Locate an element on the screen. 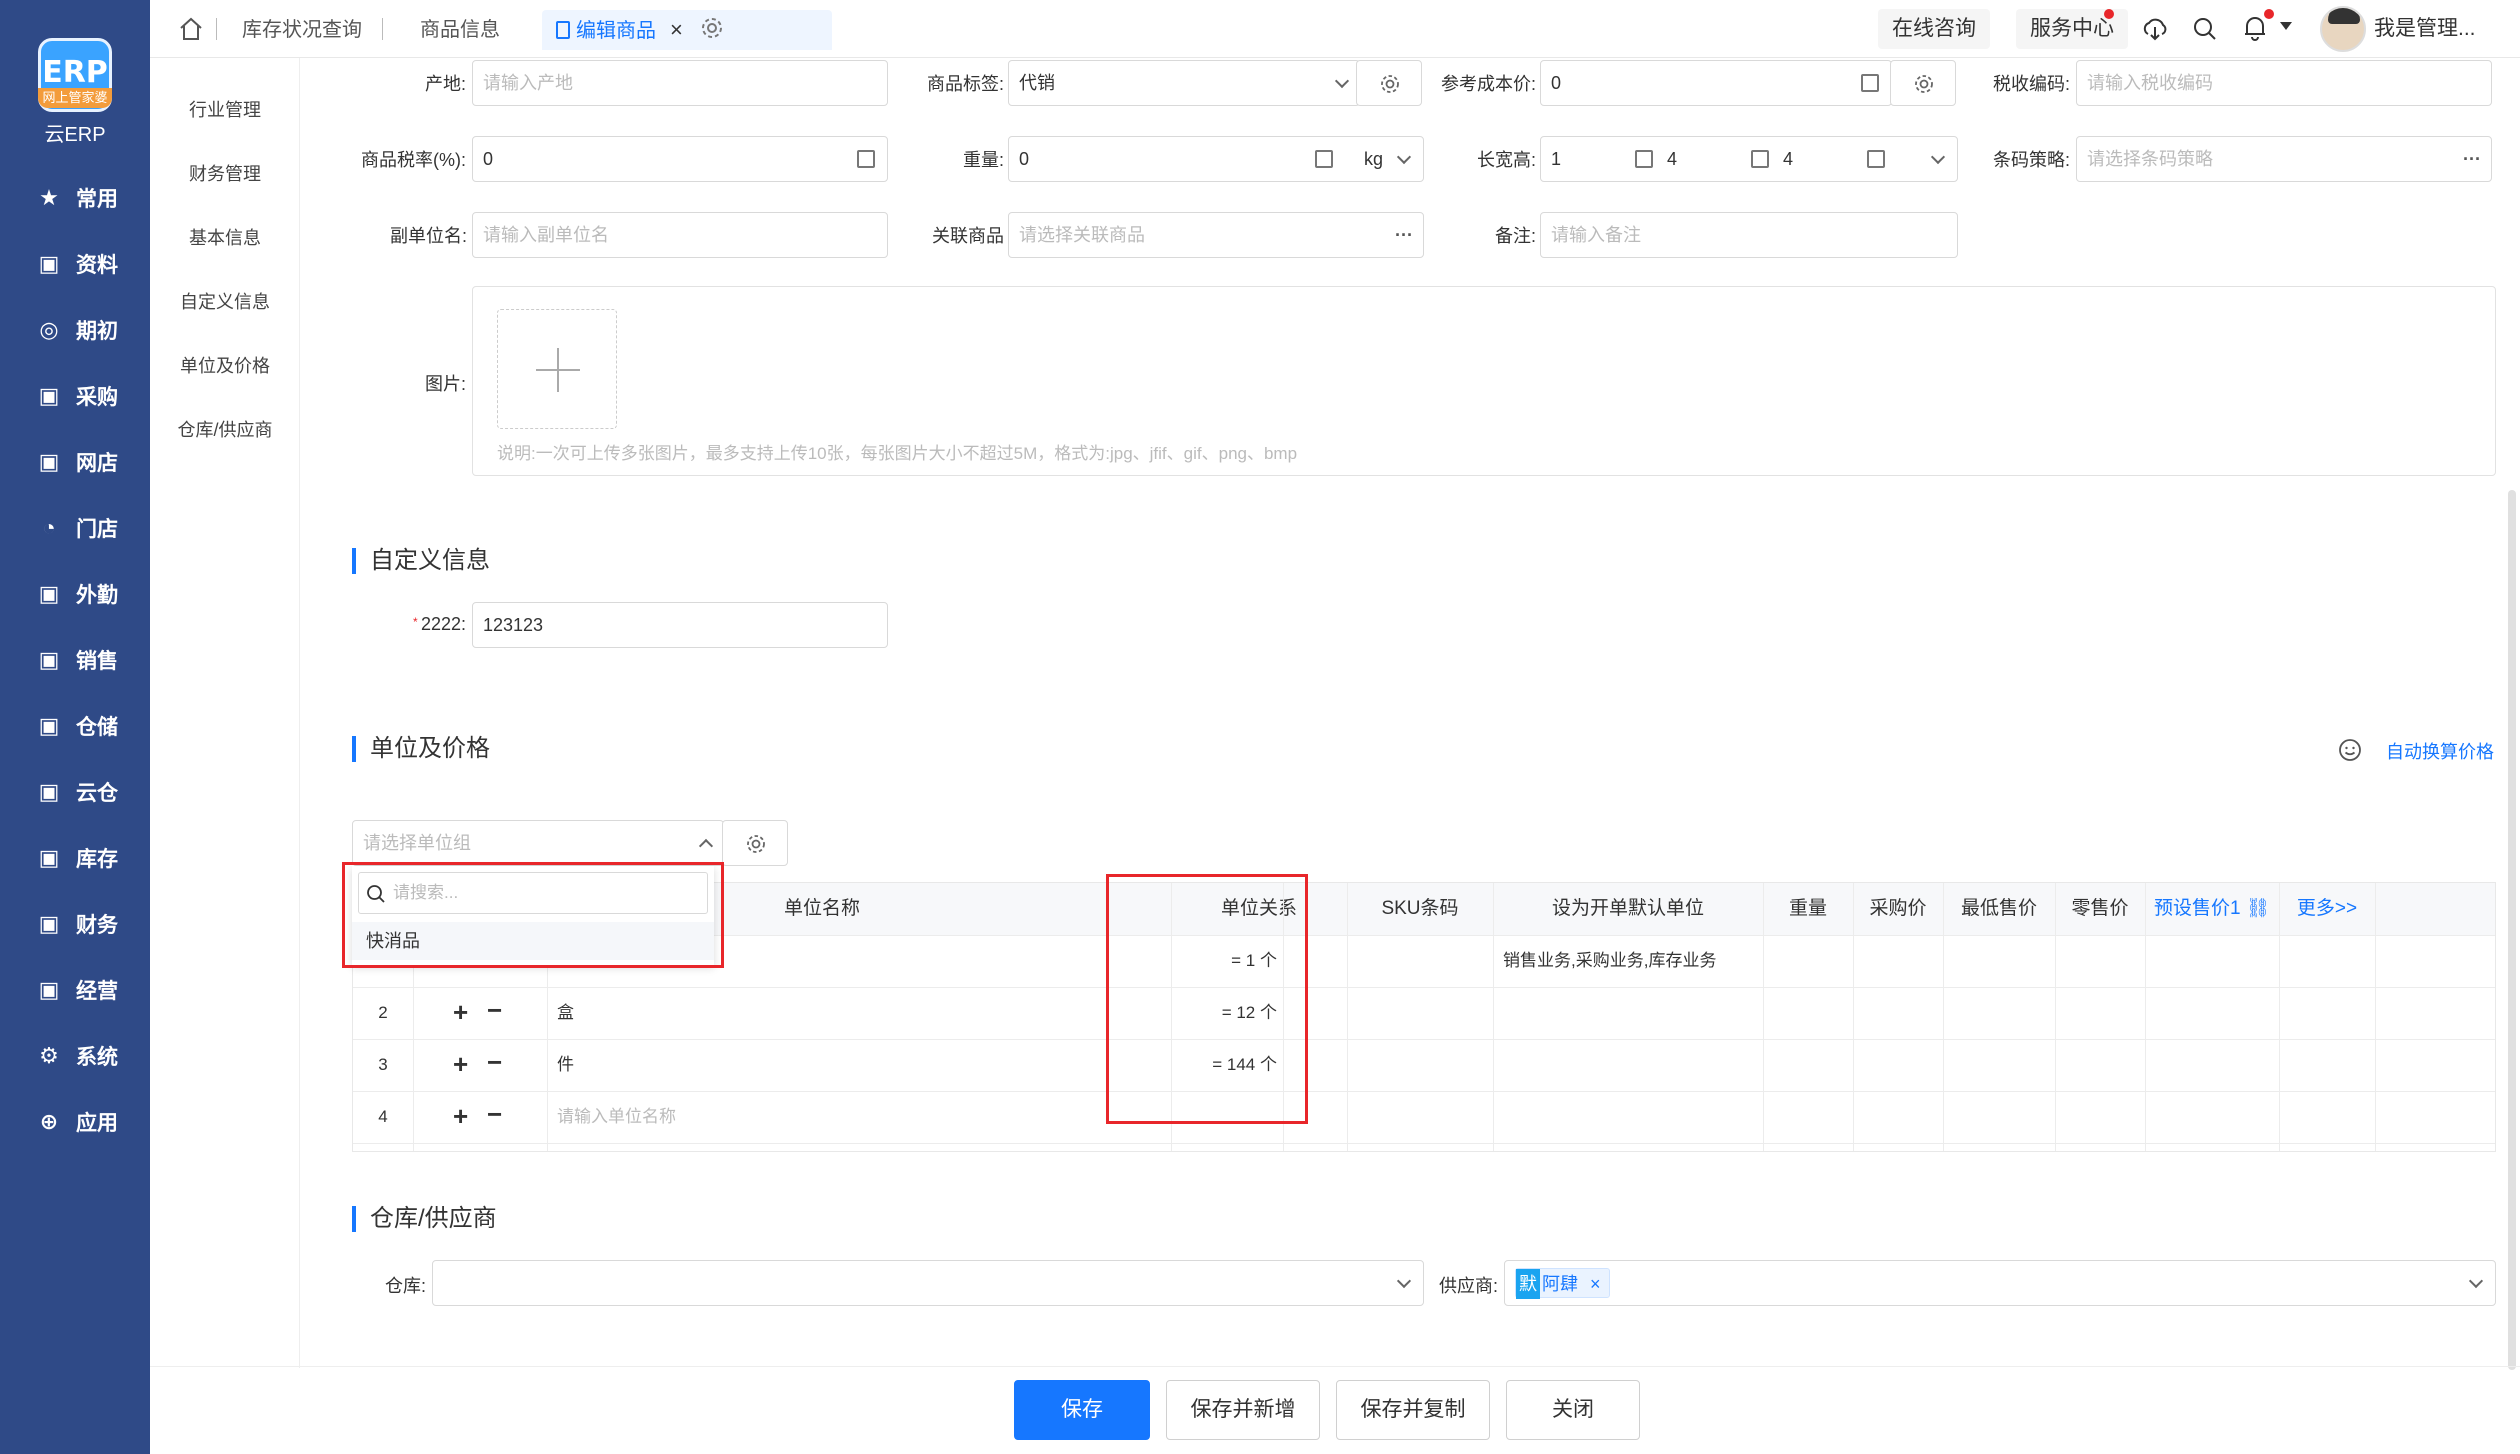 The width and height of the screenshot is (2520, 1454). nav-item-13: ⚙ 系统 is located at coordinates (77, 1056).